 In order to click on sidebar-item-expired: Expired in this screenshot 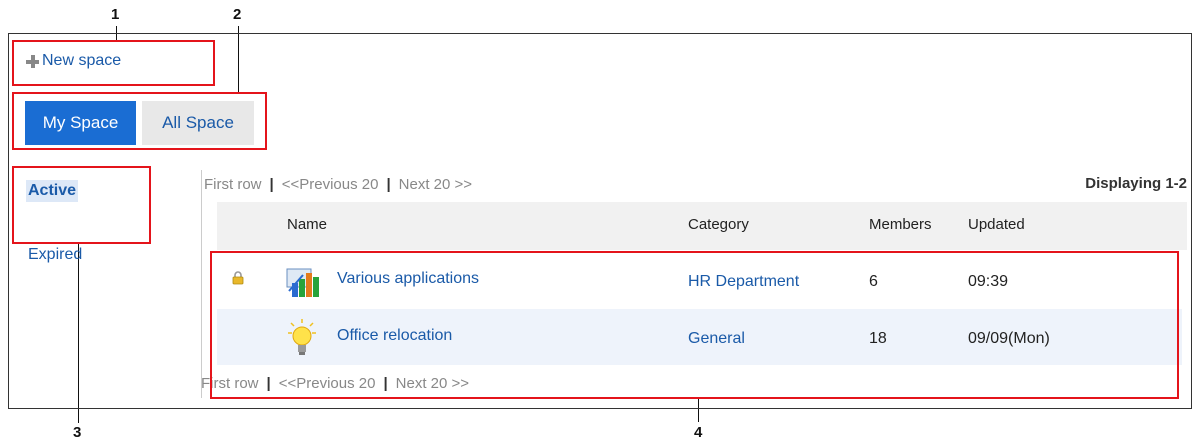, I will do `click(55, 255)`.